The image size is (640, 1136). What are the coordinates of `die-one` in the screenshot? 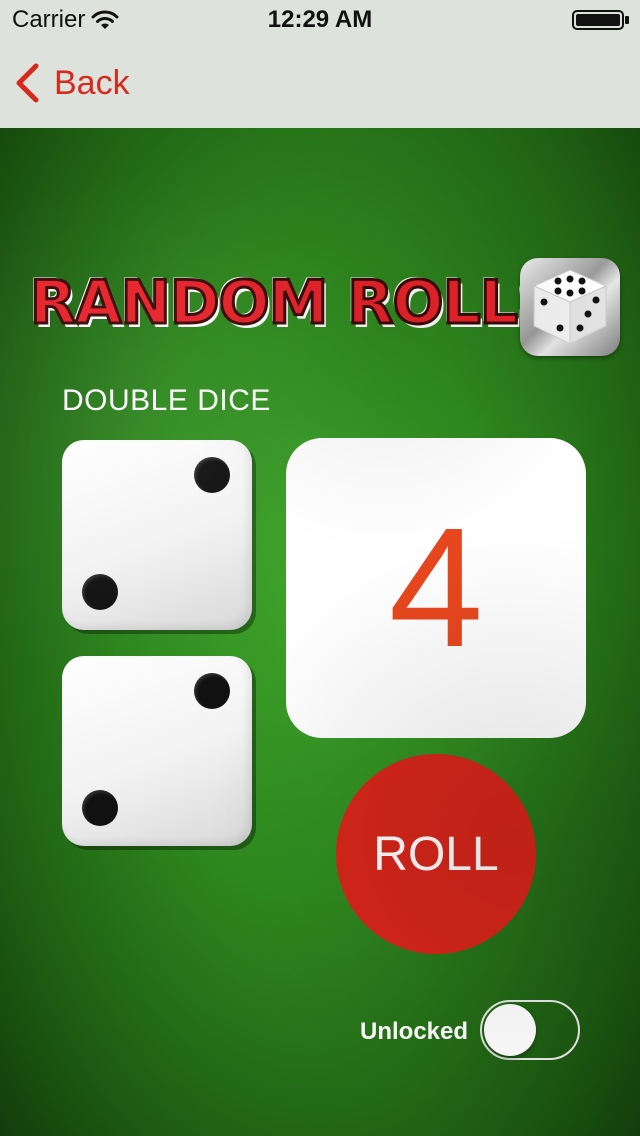 It's located at (157, 535).